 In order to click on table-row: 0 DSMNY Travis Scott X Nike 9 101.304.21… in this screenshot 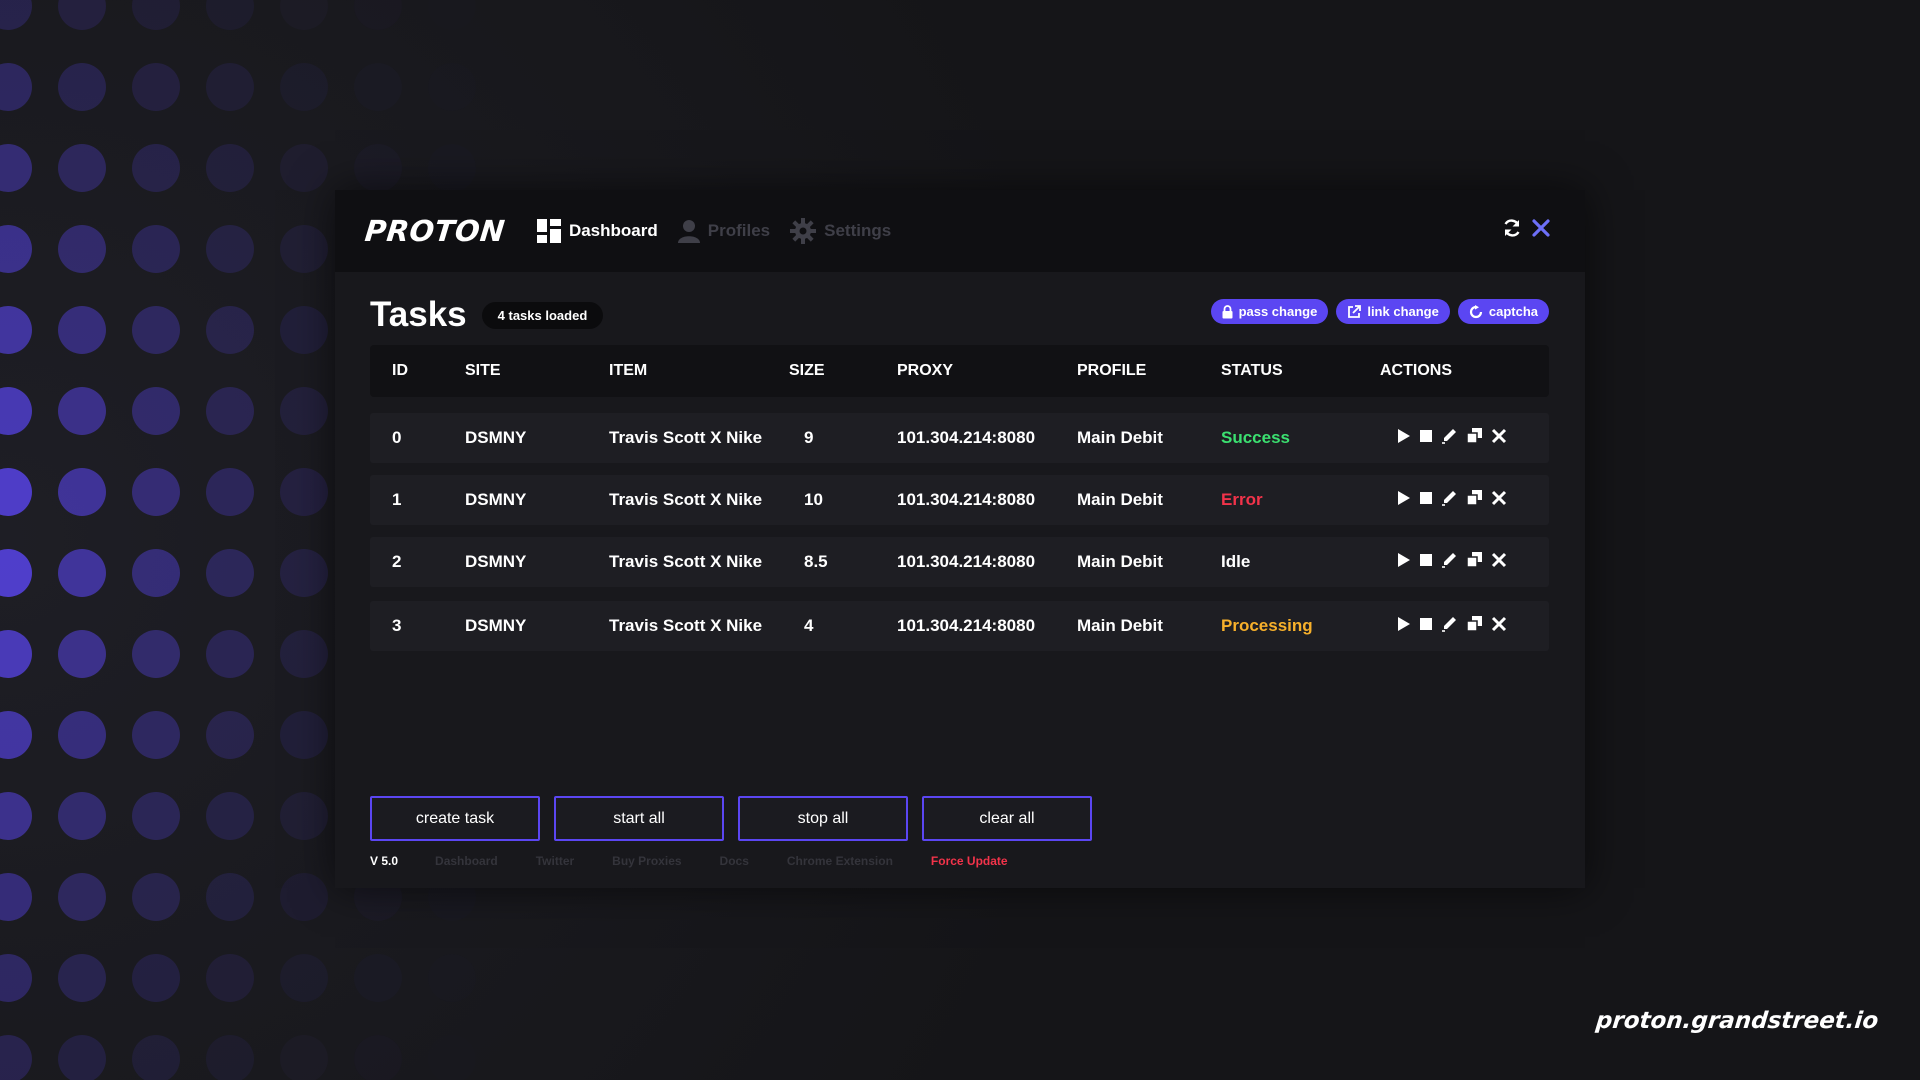, I will do `click(959, 438)`.